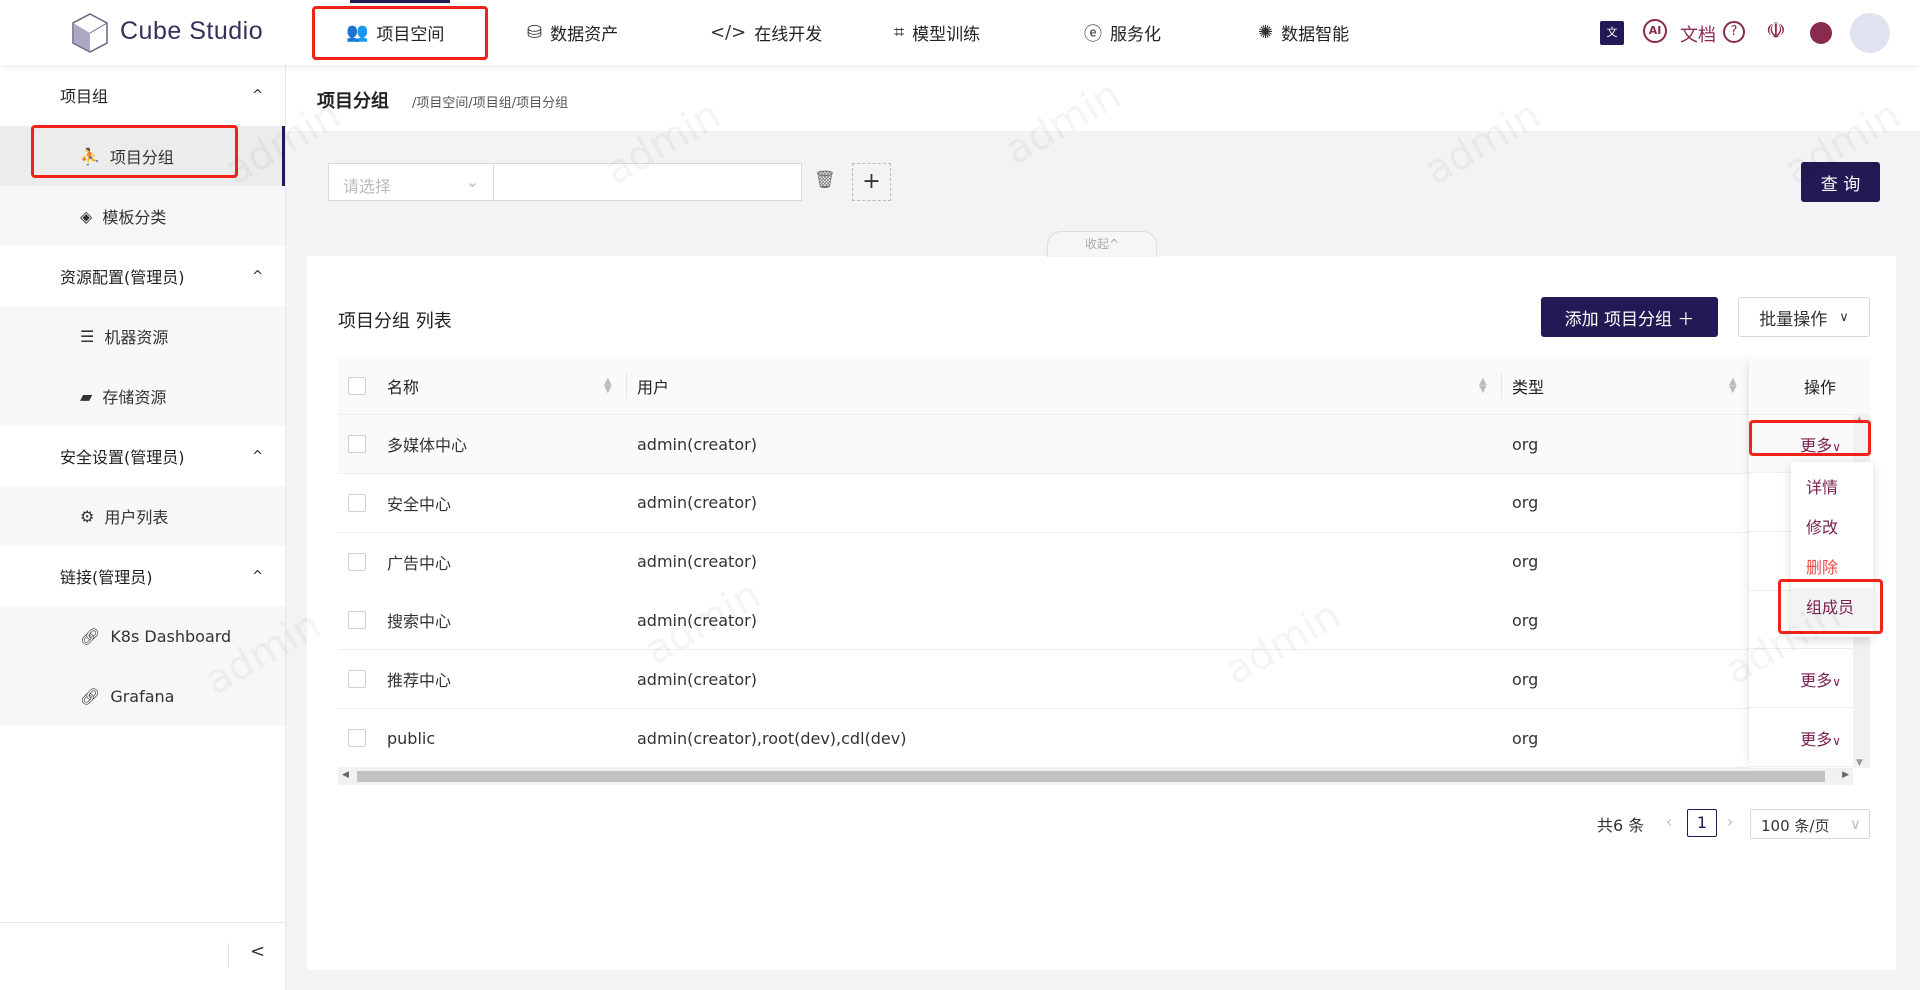 This screenshot has height=990, width=1920. Describe the element at coordinates (1091, 776) in the screenshot. I see `scrollbar-thumb` at that location.